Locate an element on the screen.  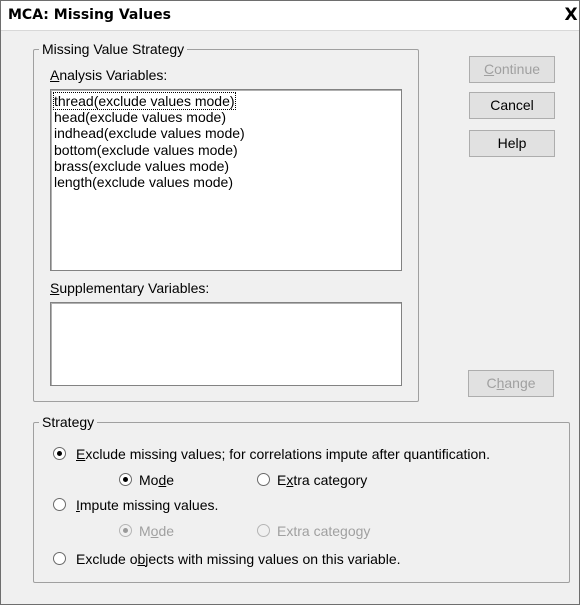
exclude-extra-category-radio is located at coordinates (263, 479).